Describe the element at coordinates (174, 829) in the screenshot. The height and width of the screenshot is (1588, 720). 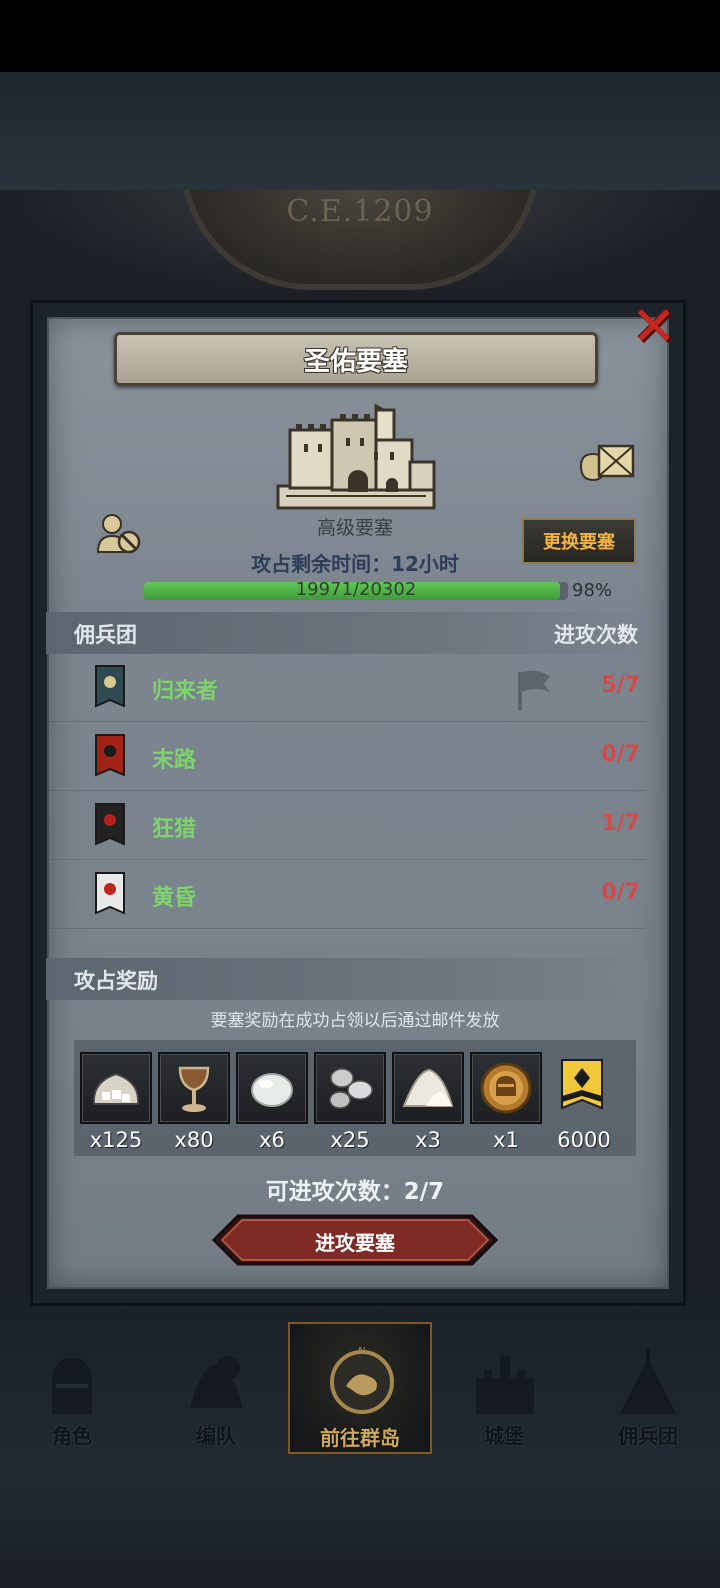
I see `mercenary-name: 狂猎` at that location.